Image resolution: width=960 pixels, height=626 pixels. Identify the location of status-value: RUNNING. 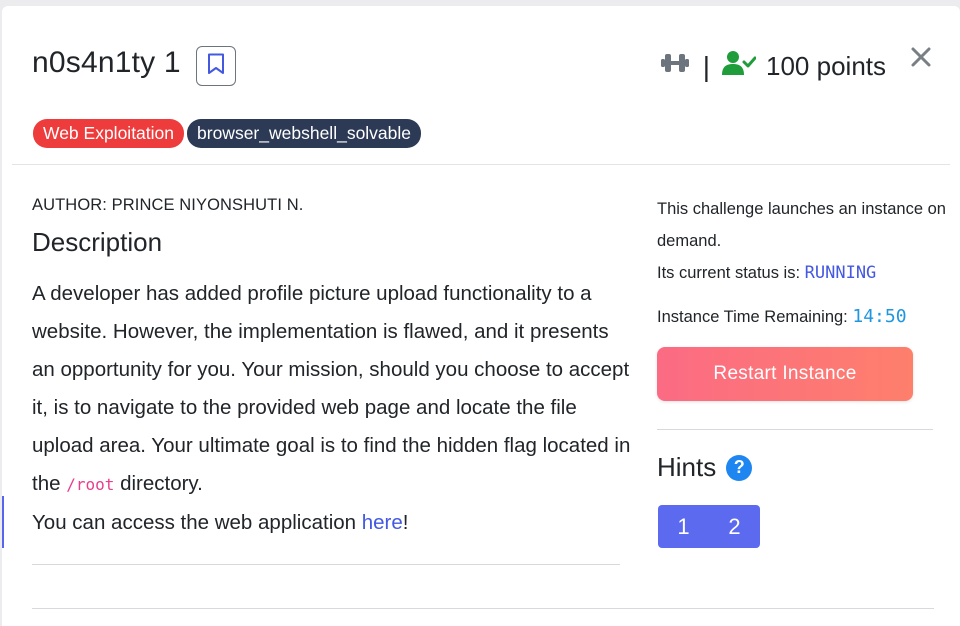
(840, 273).